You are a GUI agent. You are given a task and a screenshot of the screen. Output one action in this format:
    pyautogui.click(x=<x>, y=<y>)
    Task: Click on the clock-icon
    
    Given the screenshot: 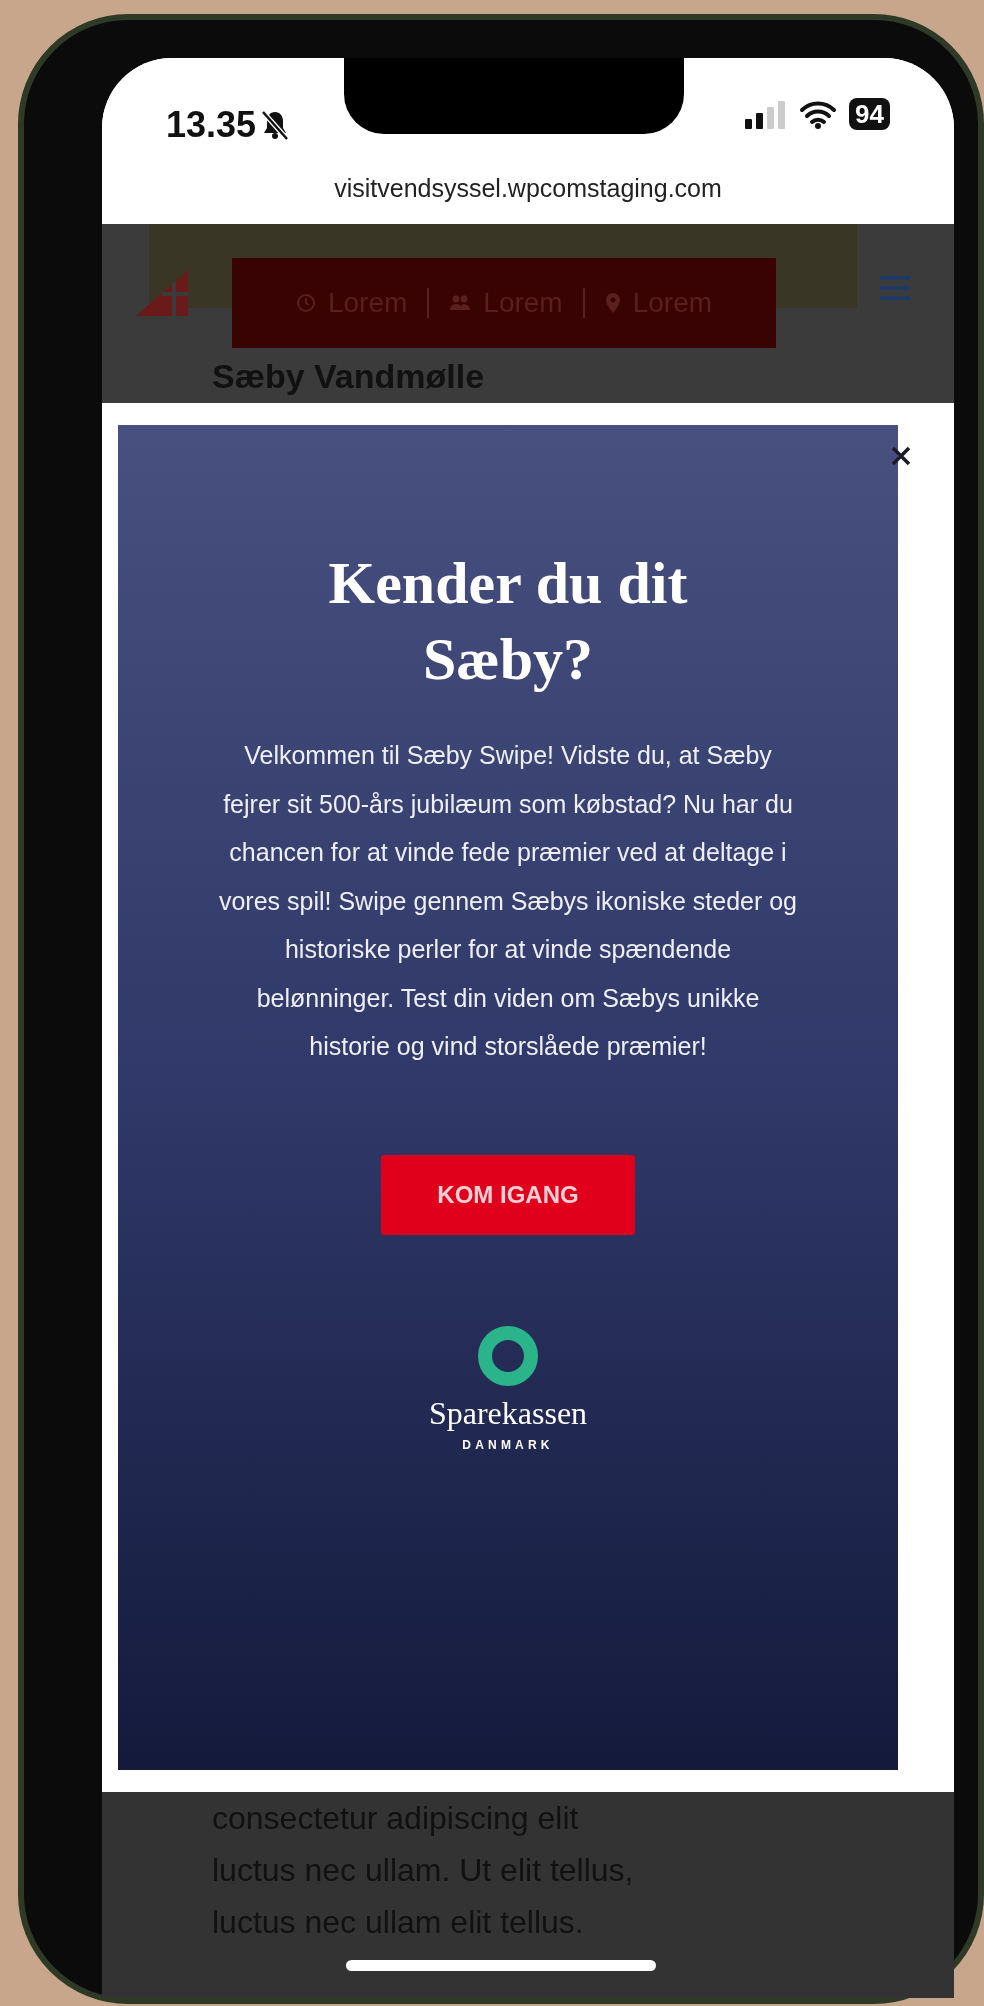 What is the action you would take?
    pyautogui.click(x=305, y=303)
    